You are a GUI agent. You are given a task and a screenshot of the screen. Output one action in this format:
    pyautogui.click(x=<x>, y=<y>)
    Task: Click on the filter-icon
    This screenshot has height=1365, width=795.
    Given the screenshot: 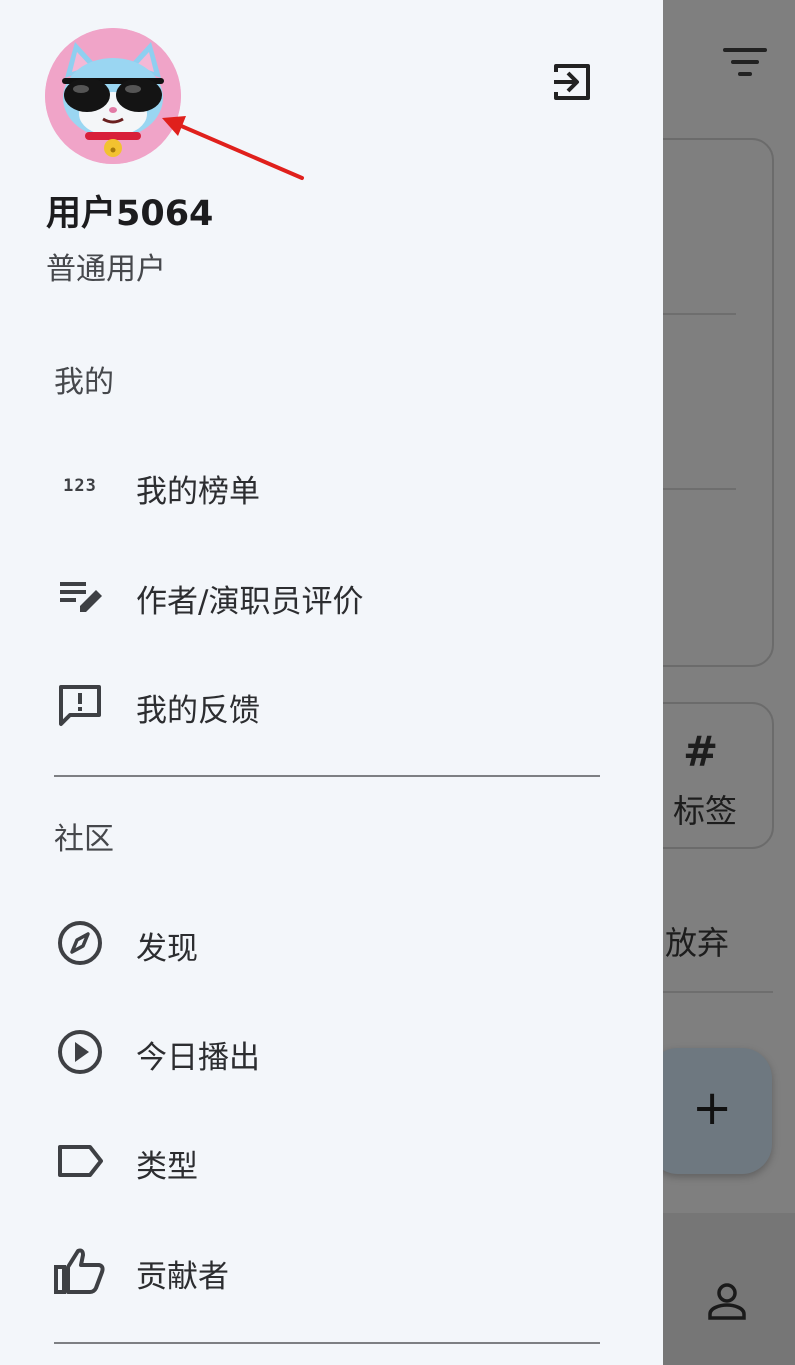 What is the action you would take?
    pyautogui.click(x=745, y=65)
    